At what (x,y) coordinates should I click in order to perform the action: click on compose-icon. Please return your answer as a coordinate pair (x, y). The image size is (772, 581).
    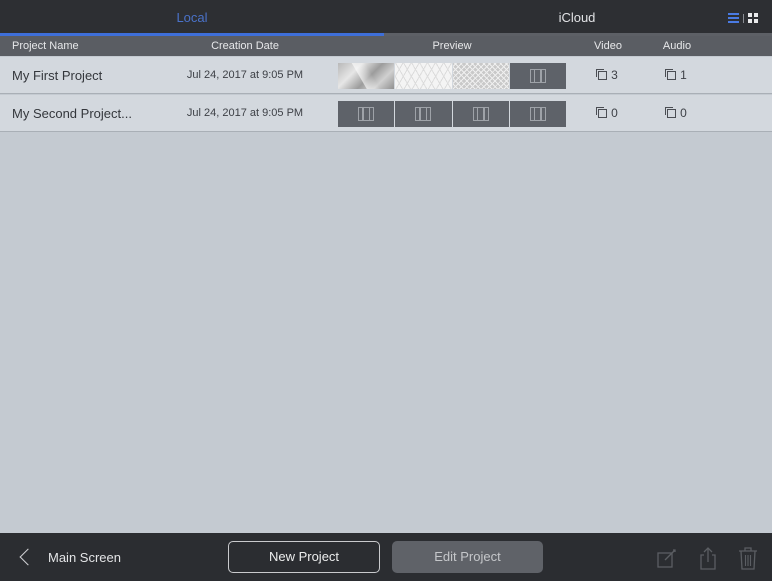
    Looking at the image, I should click on (667, 558).